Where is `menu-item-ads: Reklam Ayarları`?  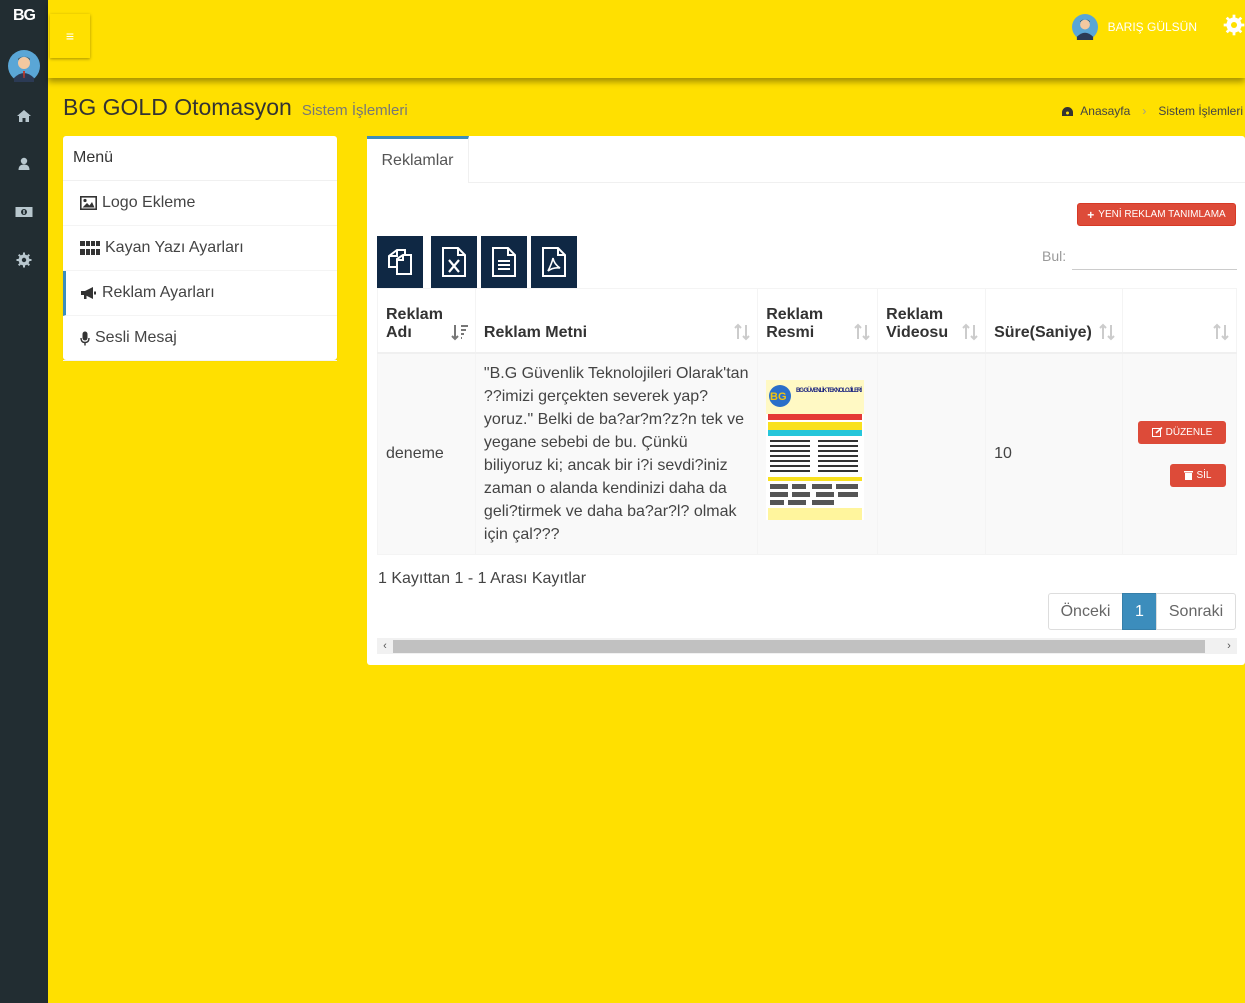
menu-item-ads: Reklam Ayarları is located at coordinates (200, 293).